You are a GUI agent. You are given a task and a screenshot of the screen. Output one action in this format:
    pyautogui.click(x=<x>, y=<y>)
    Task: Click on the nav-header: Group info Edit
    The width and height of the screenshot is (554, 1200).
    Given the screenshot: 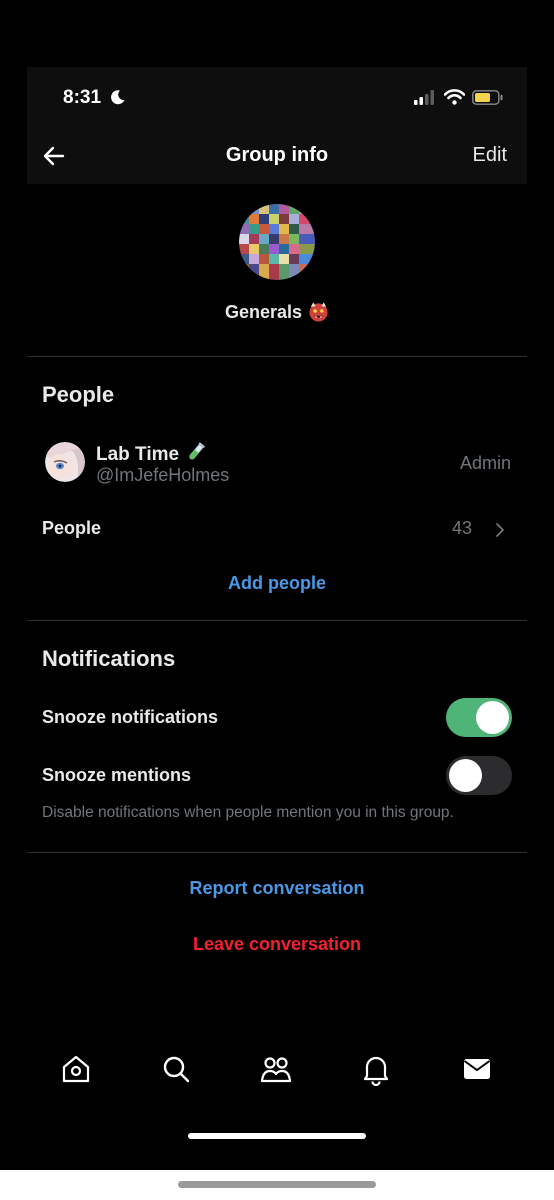 What is the action you would take?
    pyautogui.click(x=277, y=155)
    